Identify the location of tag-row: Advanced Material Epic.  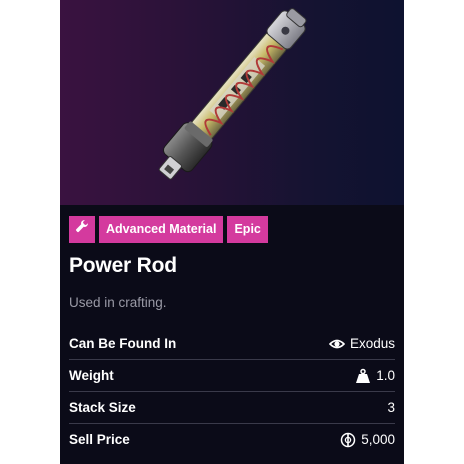
(168, 229).